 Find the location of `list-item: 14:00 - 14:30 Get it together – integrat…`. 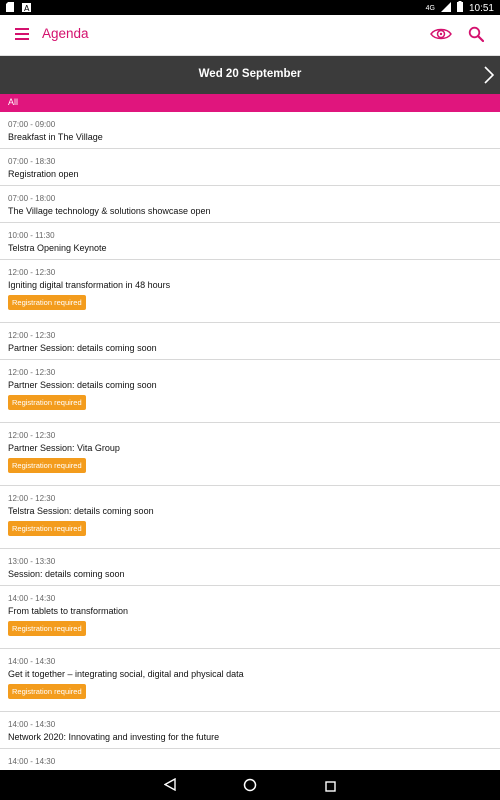

list-item: 14:00 - 14:30 Get it together – integrat… is located at coordinates (250, 680).